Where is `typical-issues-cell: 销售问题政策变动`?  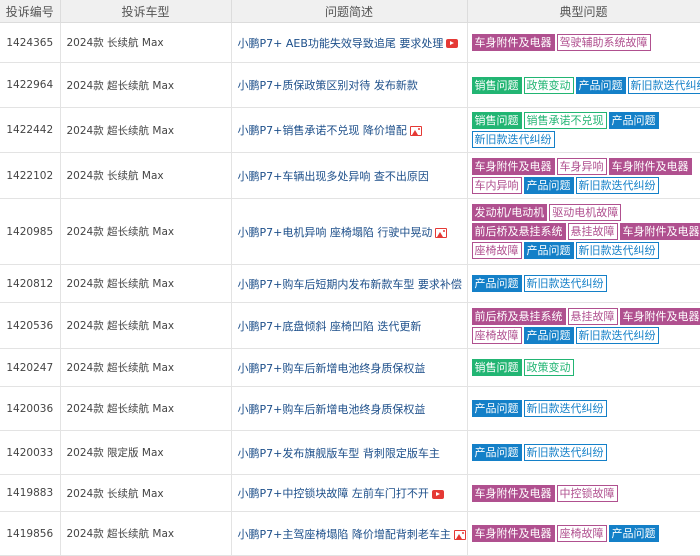
typical-issues-cell: 销售问题政策变动 is located at coordinates (583, 368).